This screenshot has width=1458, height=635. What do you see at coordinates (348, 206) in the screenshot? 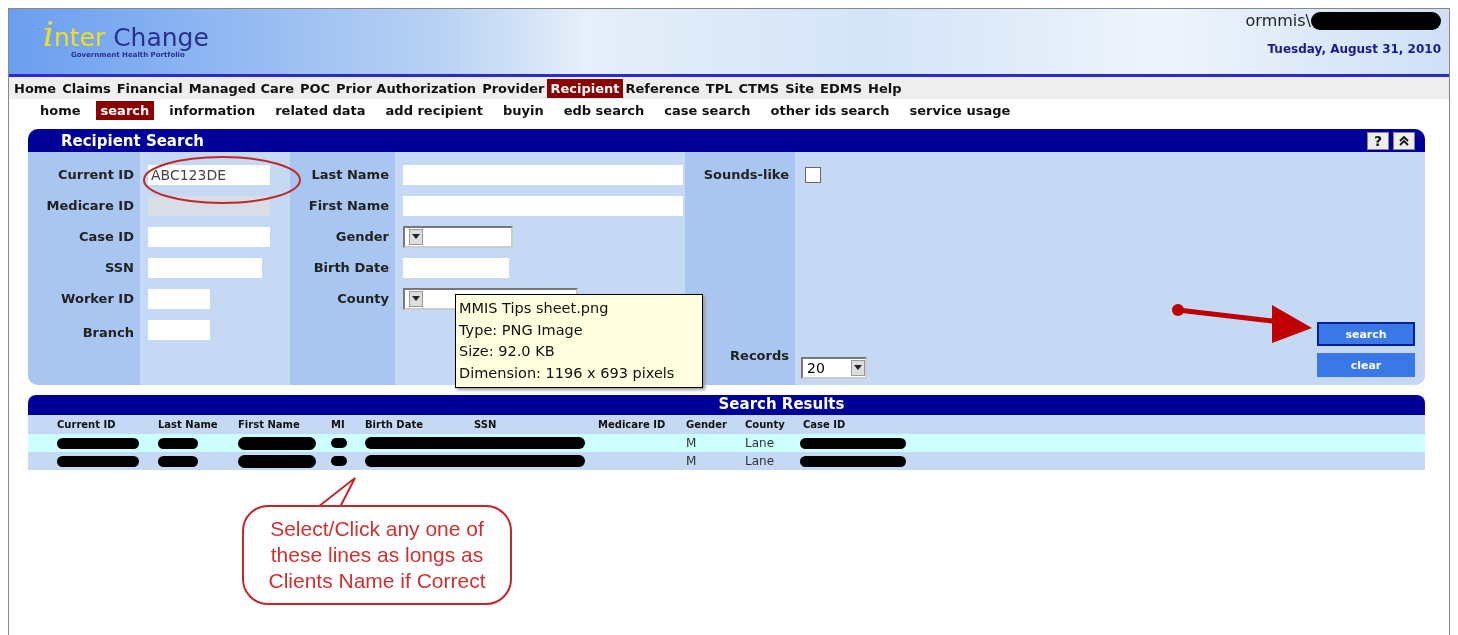
I see `field-label: First Name` at bounding box center [348, 206].